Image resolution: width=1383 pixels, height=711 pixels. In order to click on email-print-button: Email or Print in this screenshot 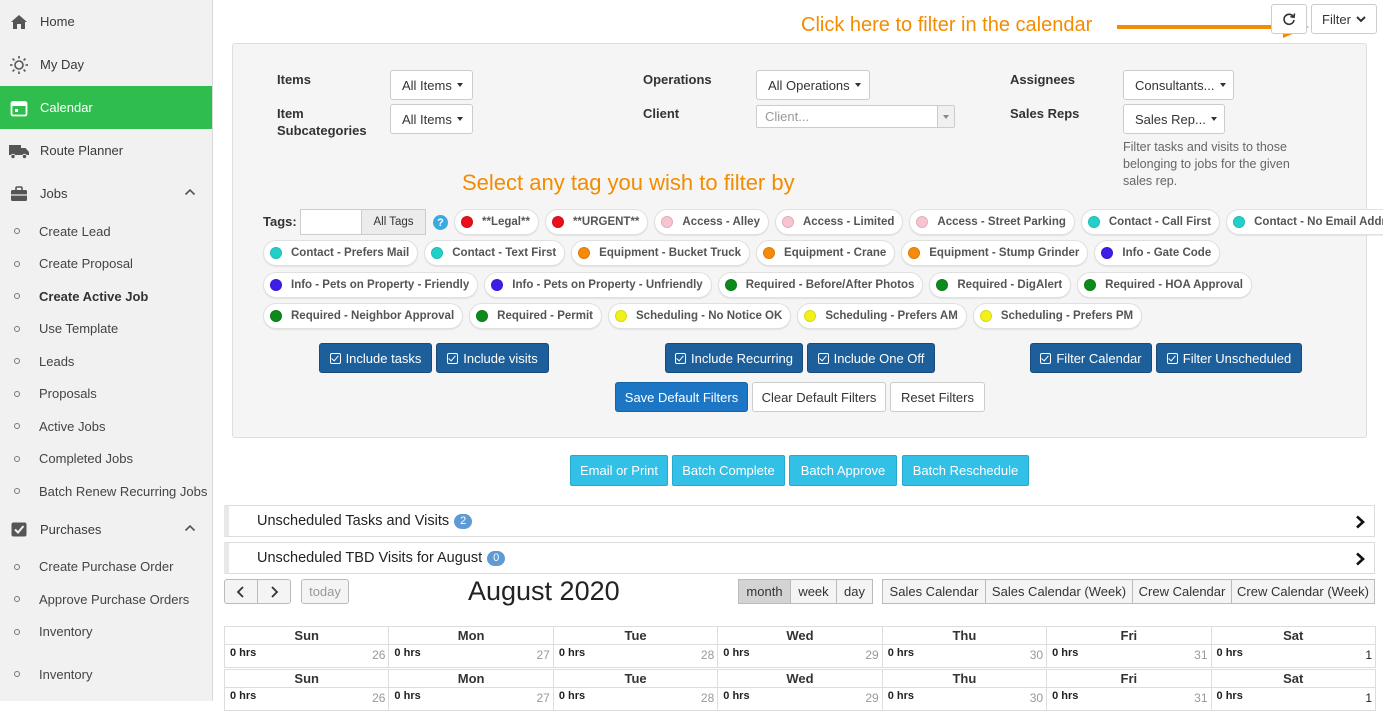, I will do `click(619, 470)`.